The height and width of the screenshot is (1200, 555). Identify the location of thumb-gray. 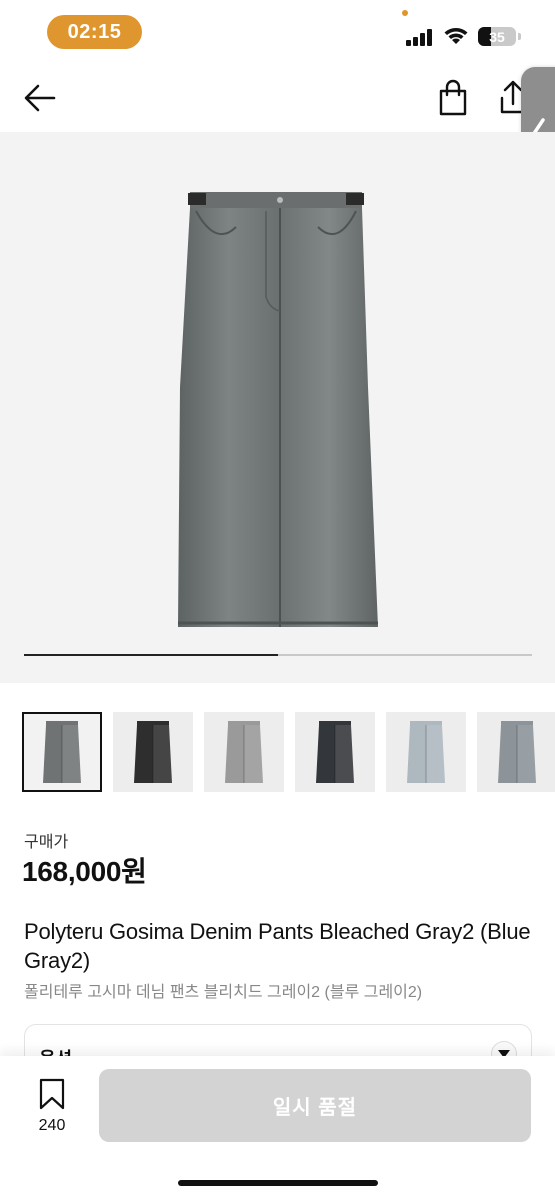
(62, 752).